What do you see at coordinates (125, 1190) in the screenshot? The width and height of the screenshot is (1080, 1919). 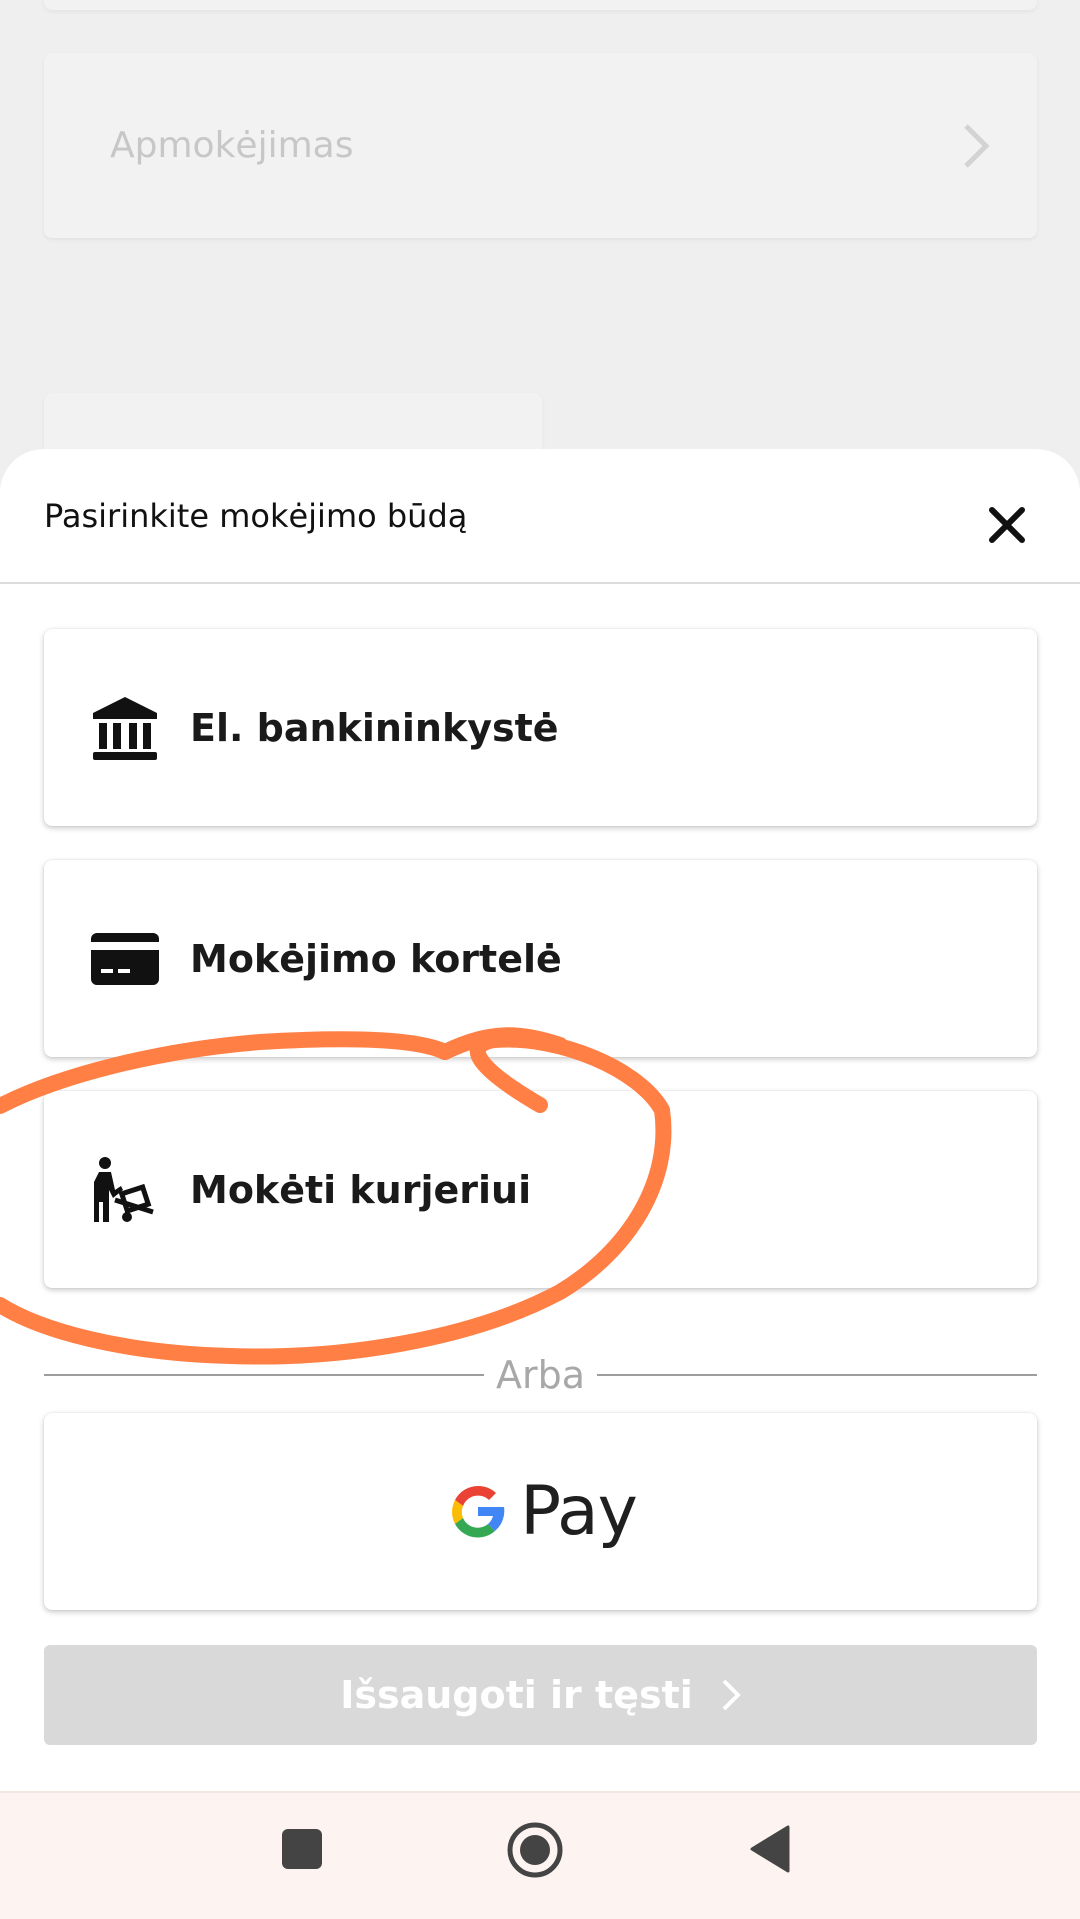 I see `courier-dolly-icon` at bounding box center [125, 1190].